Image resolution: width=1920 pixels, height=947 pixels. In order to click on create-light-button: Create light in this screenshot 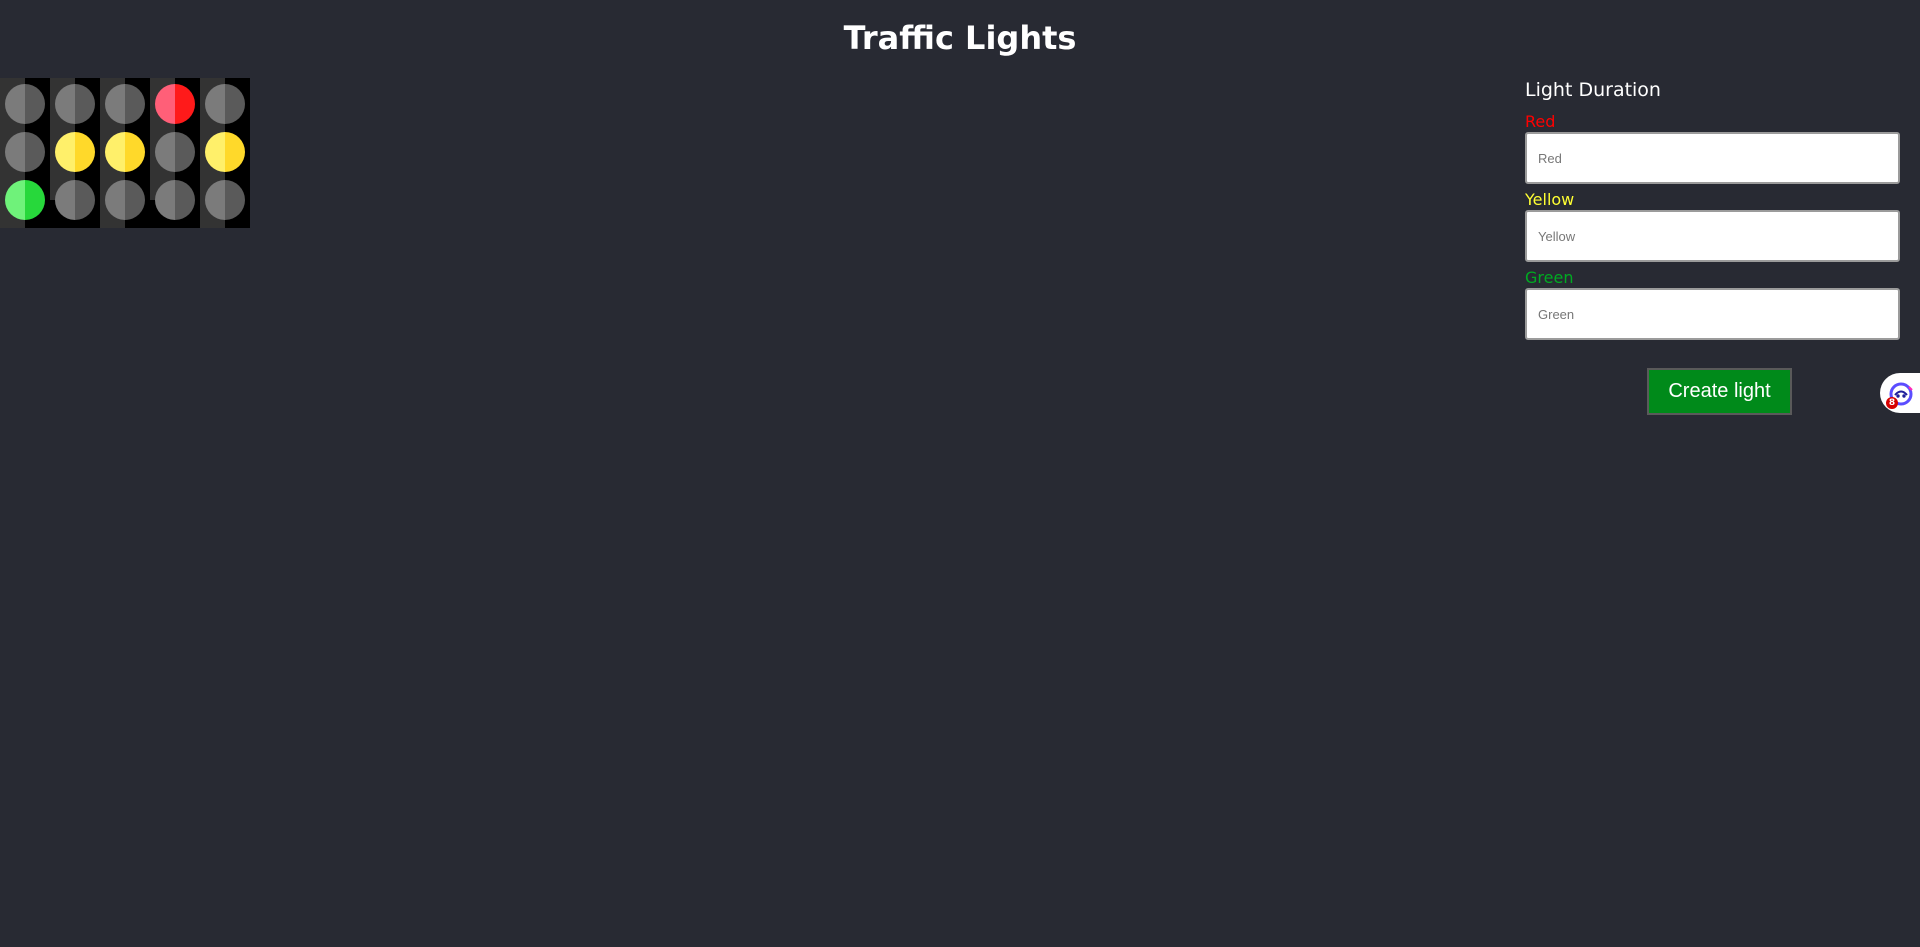, I will do `click(1719, 391)`.